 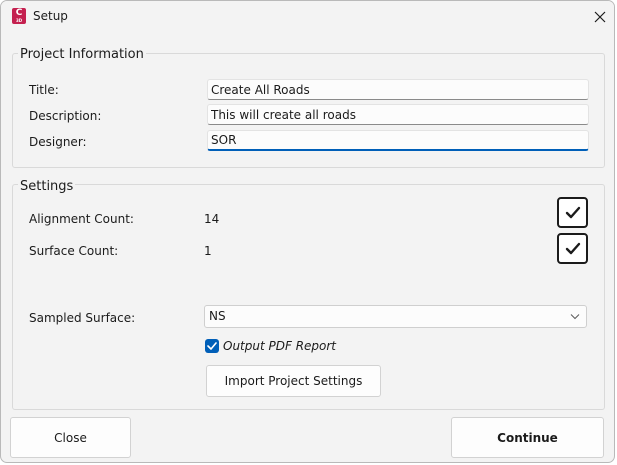 What do you see at coordinates (293, 381) in the screenshot?
I see `import-project-settings-button: Import Project Settings` at bounding box center [293, 381].